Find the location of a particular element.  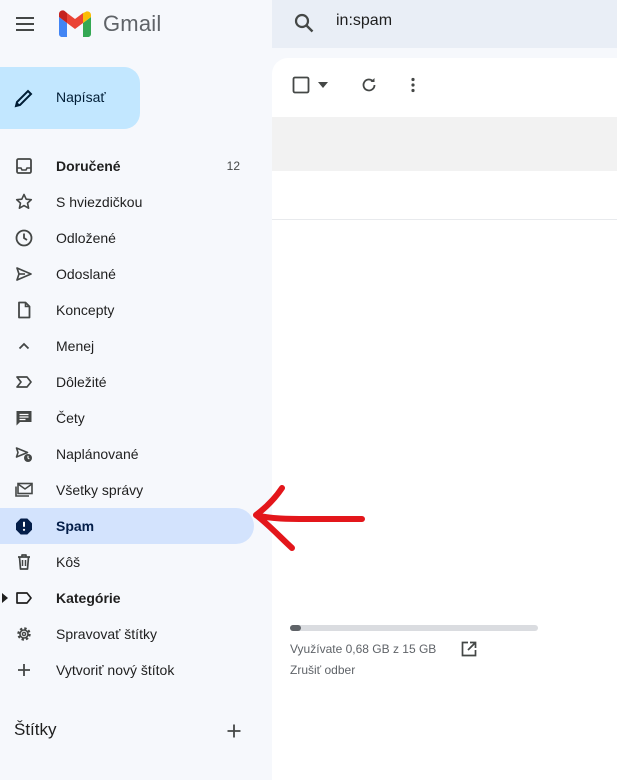

compose-button: Napísať is located at coordinates (70, 98).